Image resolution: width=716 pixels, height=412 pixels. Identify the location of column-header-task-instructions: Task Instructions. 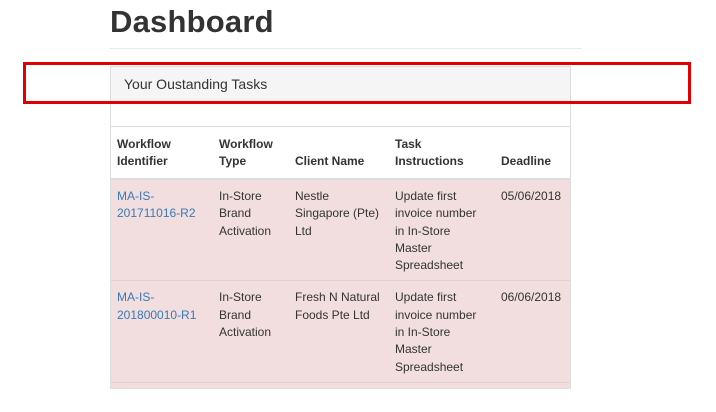
(442, 153).